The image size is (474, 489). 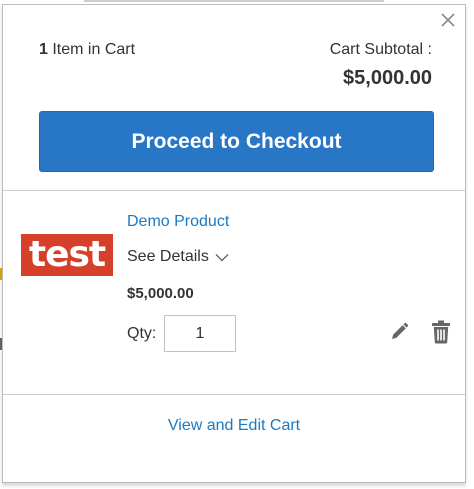 I want to click on trash-icon, so click(x=441, y=332).